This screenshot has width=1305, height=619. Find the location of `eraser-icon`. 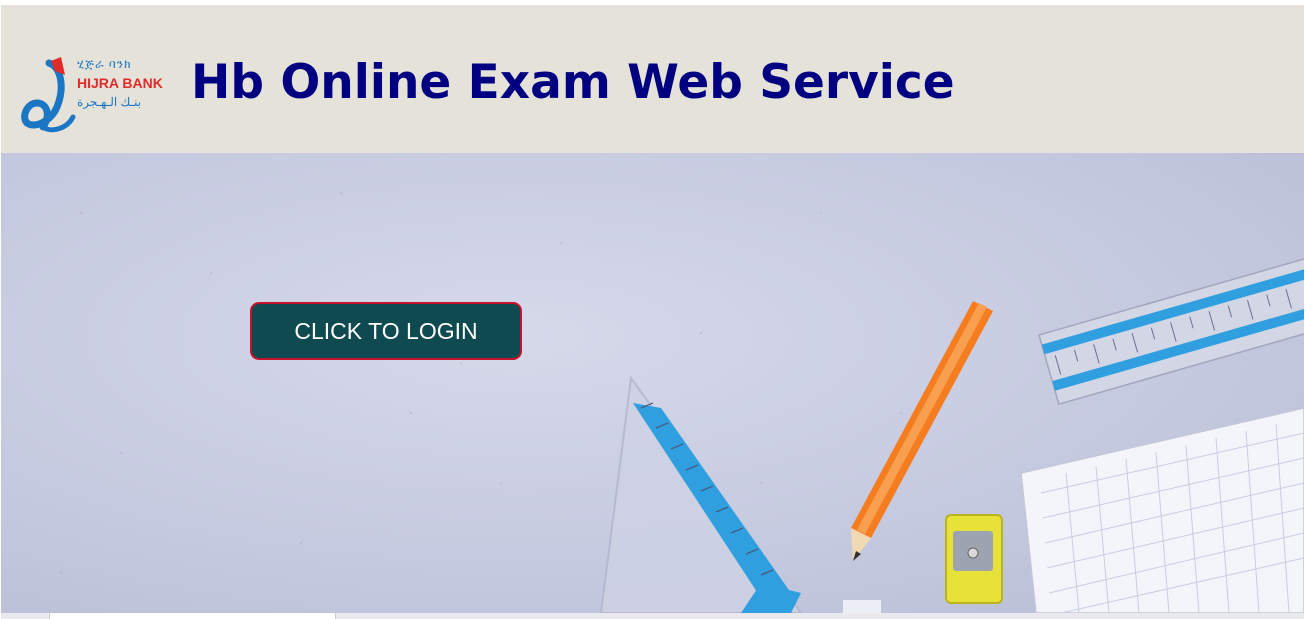

eraser-icon is located at coordinates (862, 606).